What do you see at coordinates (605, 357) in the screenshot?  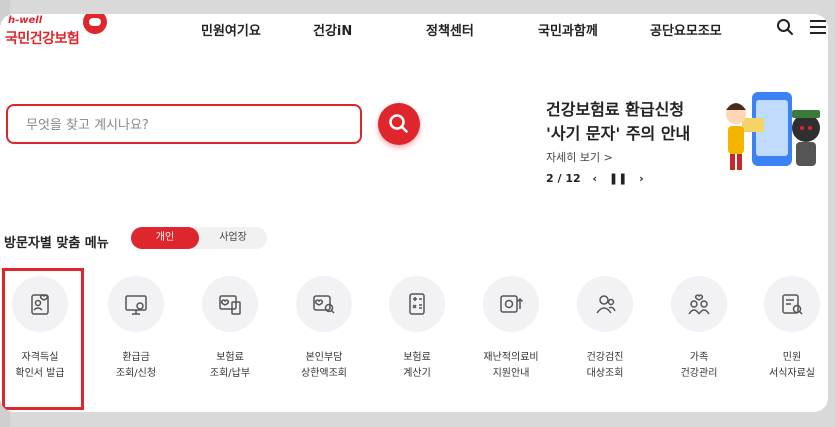 I see `menu-label-line1: 건강검진` at bounding box center [605, 357].